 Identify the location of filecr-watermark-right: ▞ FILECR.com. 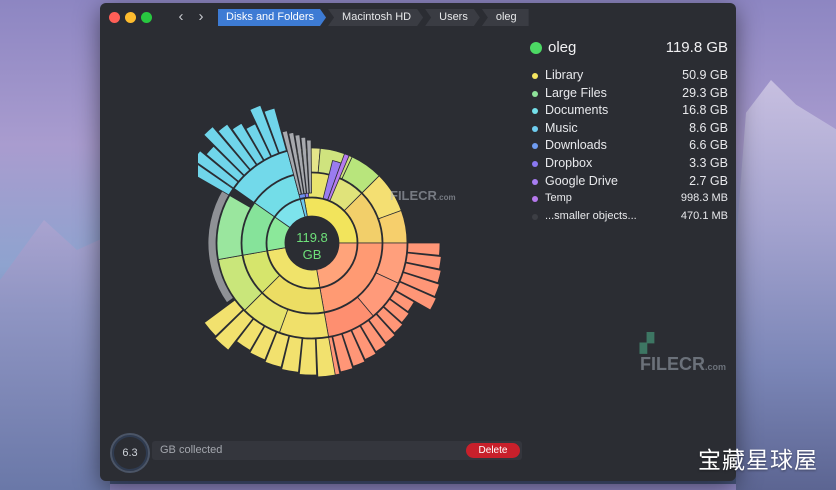
(688, 354).